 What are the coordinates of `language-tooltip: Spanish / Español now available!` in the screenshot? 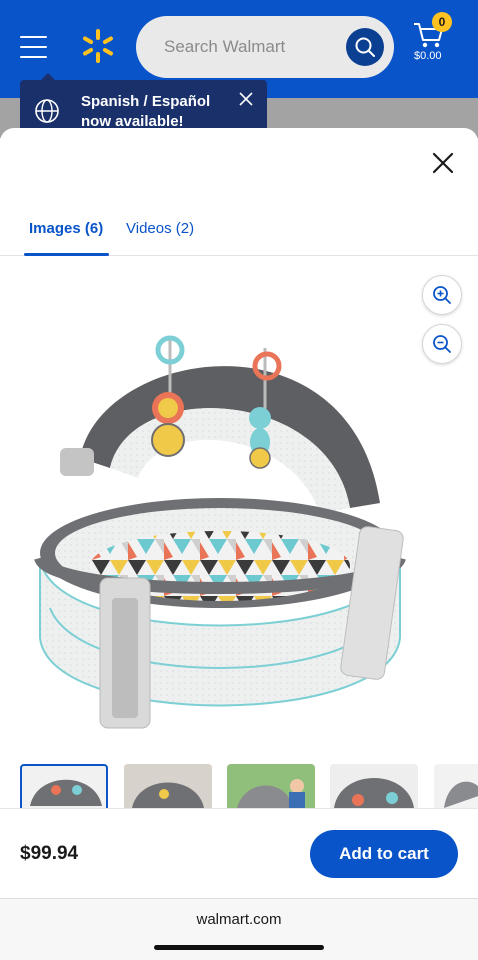 It's located at (143, 102).